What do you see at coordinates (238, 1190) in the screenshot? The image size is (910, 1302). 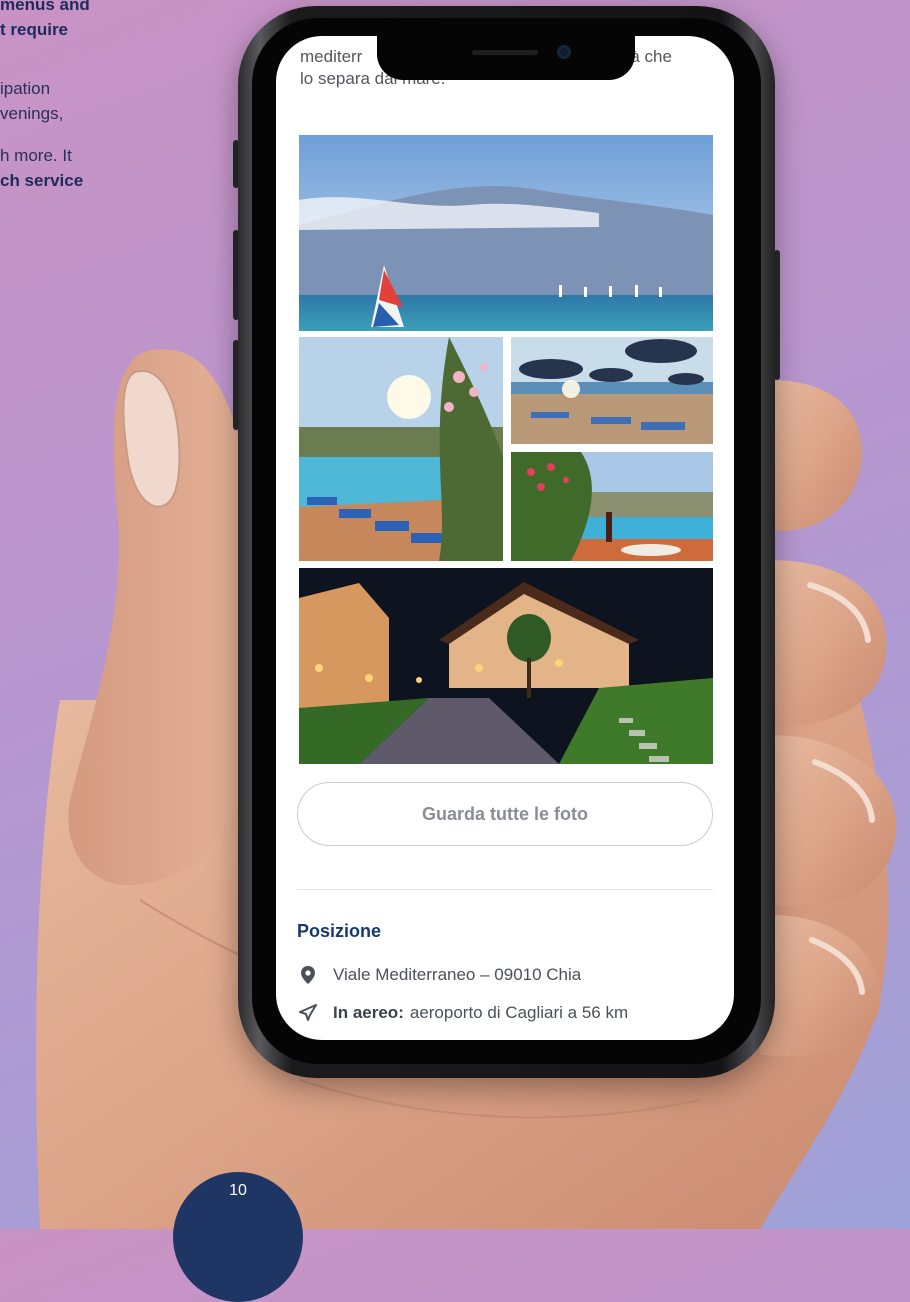 I see `page-number: 10` at bounding box center [238, 1190].